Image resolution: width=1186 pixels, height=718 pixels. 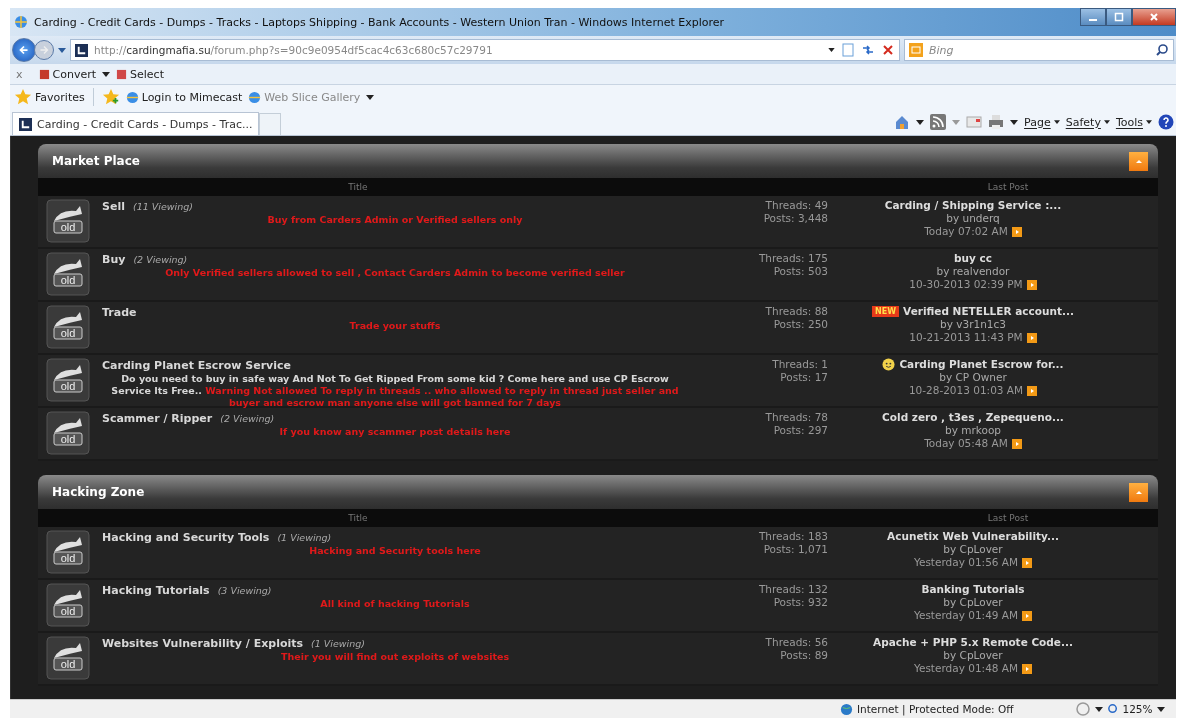 I want to click on favorites-button: Favorites, so click(x=49, y=97).